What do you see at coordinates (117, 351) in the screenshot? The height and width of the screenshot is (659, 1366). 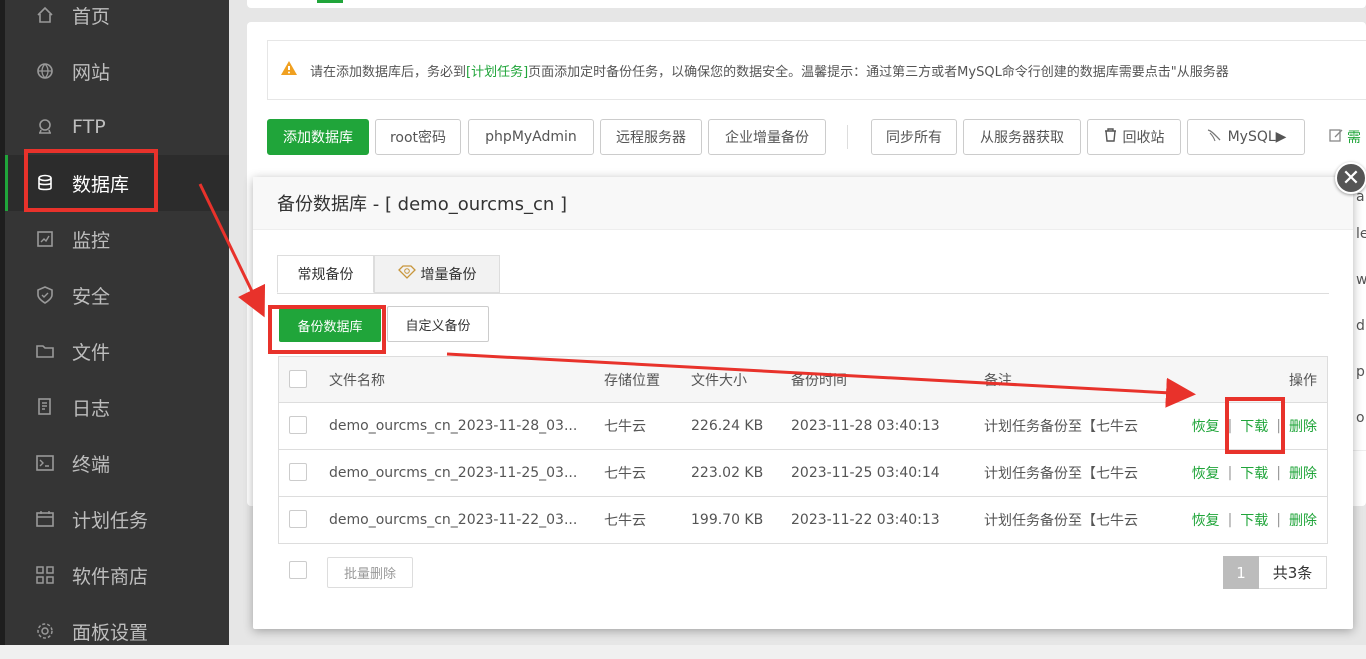 I see `sidebar-item-files: 文件` at bounding box center [117, 351].